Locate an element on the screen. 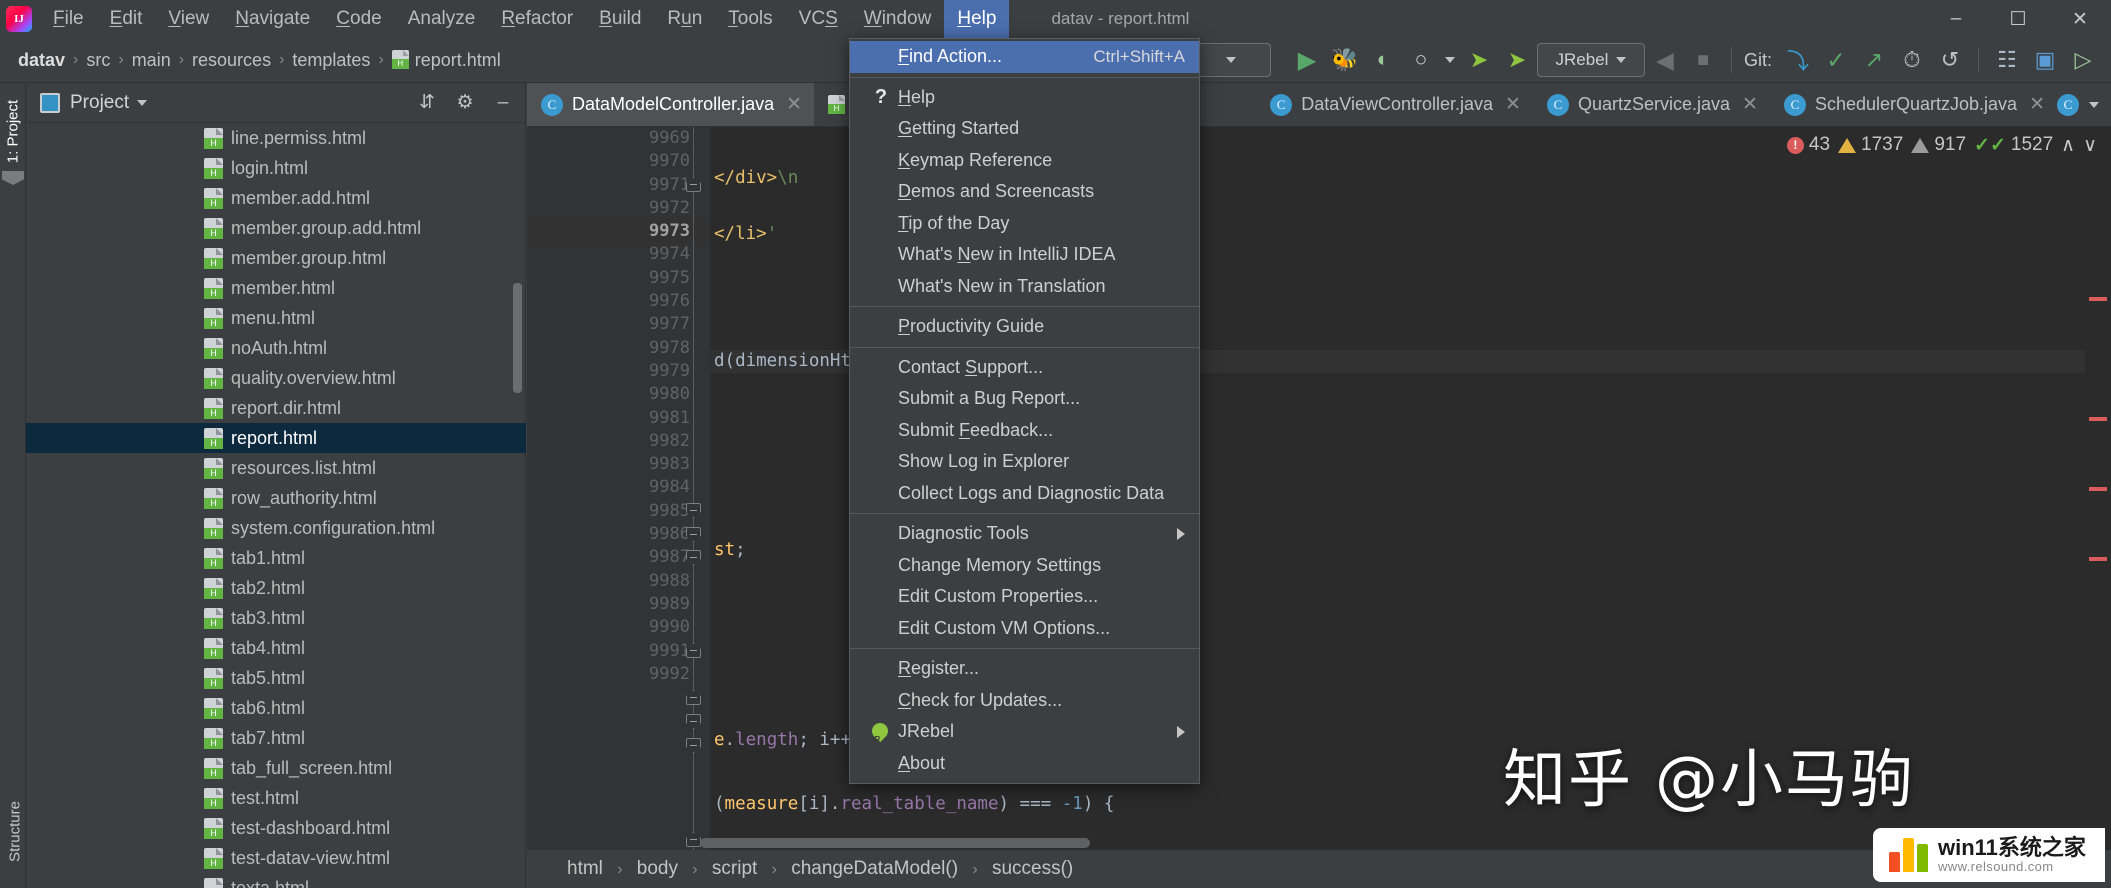 The image size is (2111, 888). editor-horizontal-scrollbar is located at coordinates (895, 843).